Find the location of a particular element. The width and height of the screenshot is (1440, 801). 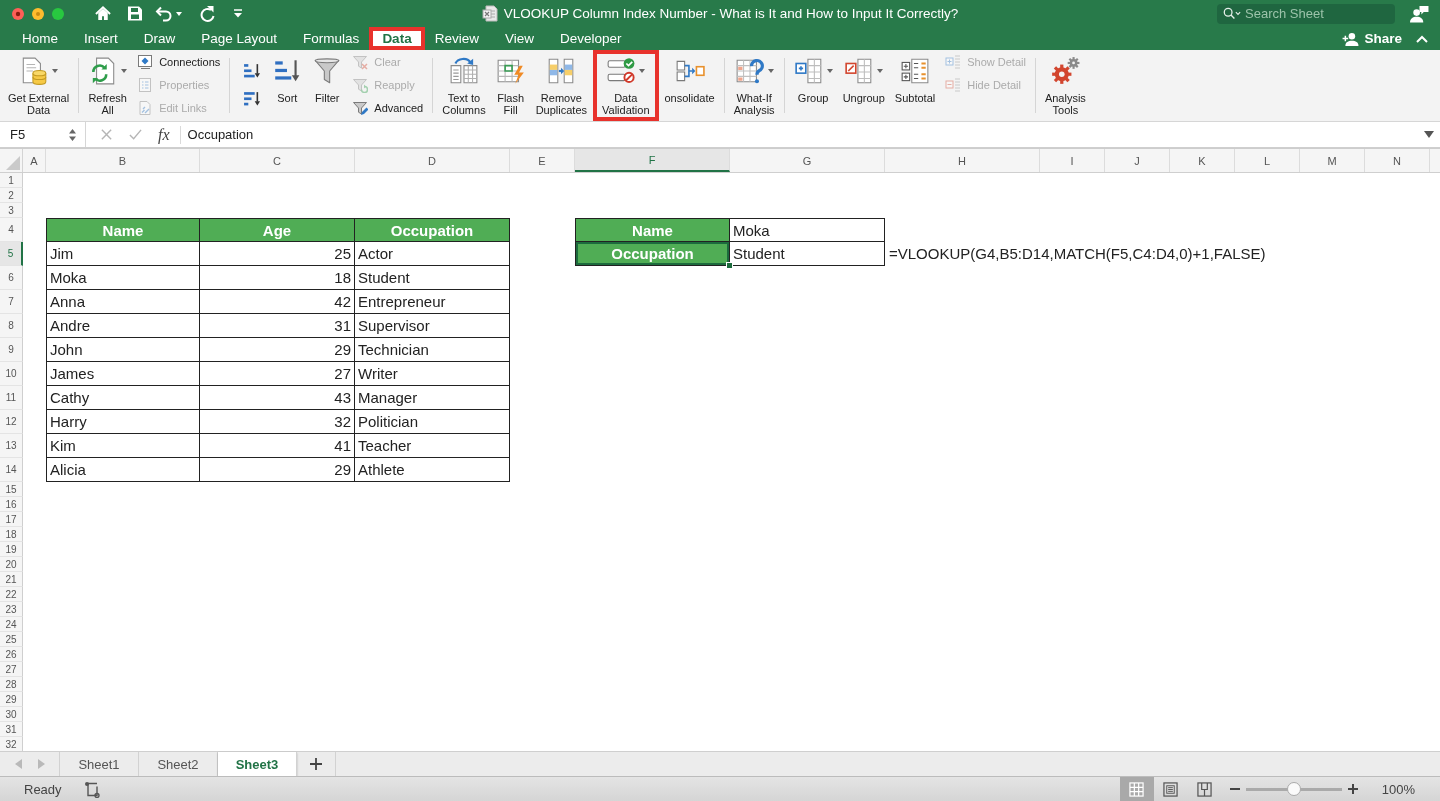

ribbon-button: onsolidate is located at coordinates (689, 85).